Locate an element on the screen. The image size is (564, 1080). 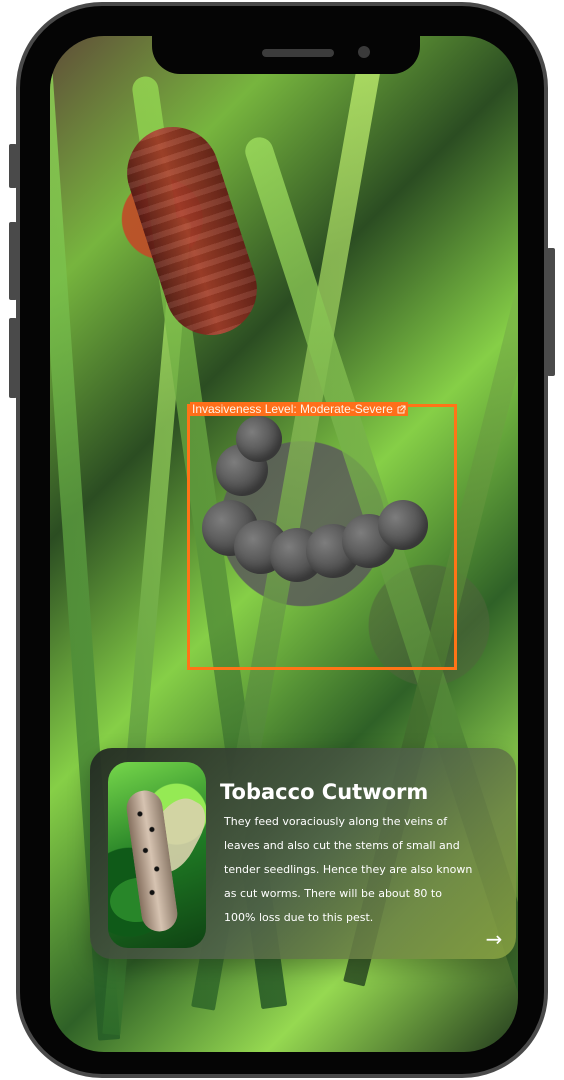
details-arrow-button: → is located at coordinates (494, 939).